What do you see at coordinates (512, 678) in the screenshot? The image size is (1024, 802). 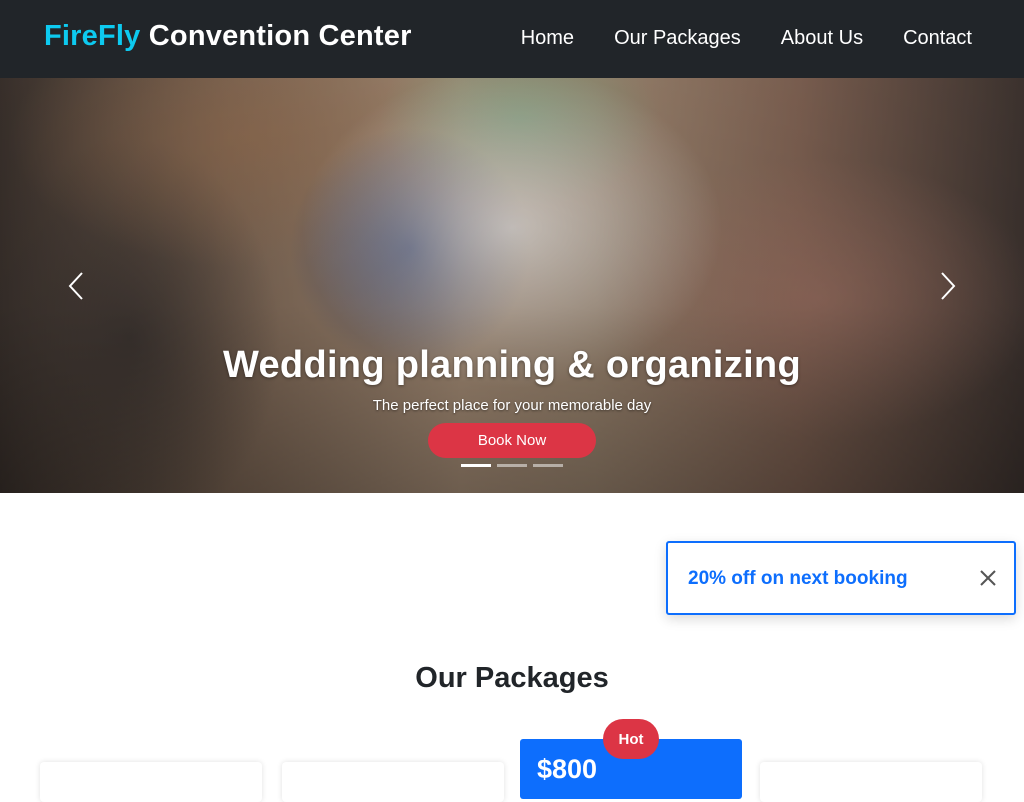 I see `packages-section-title: Our Packages` at bounding box center [512, 678].